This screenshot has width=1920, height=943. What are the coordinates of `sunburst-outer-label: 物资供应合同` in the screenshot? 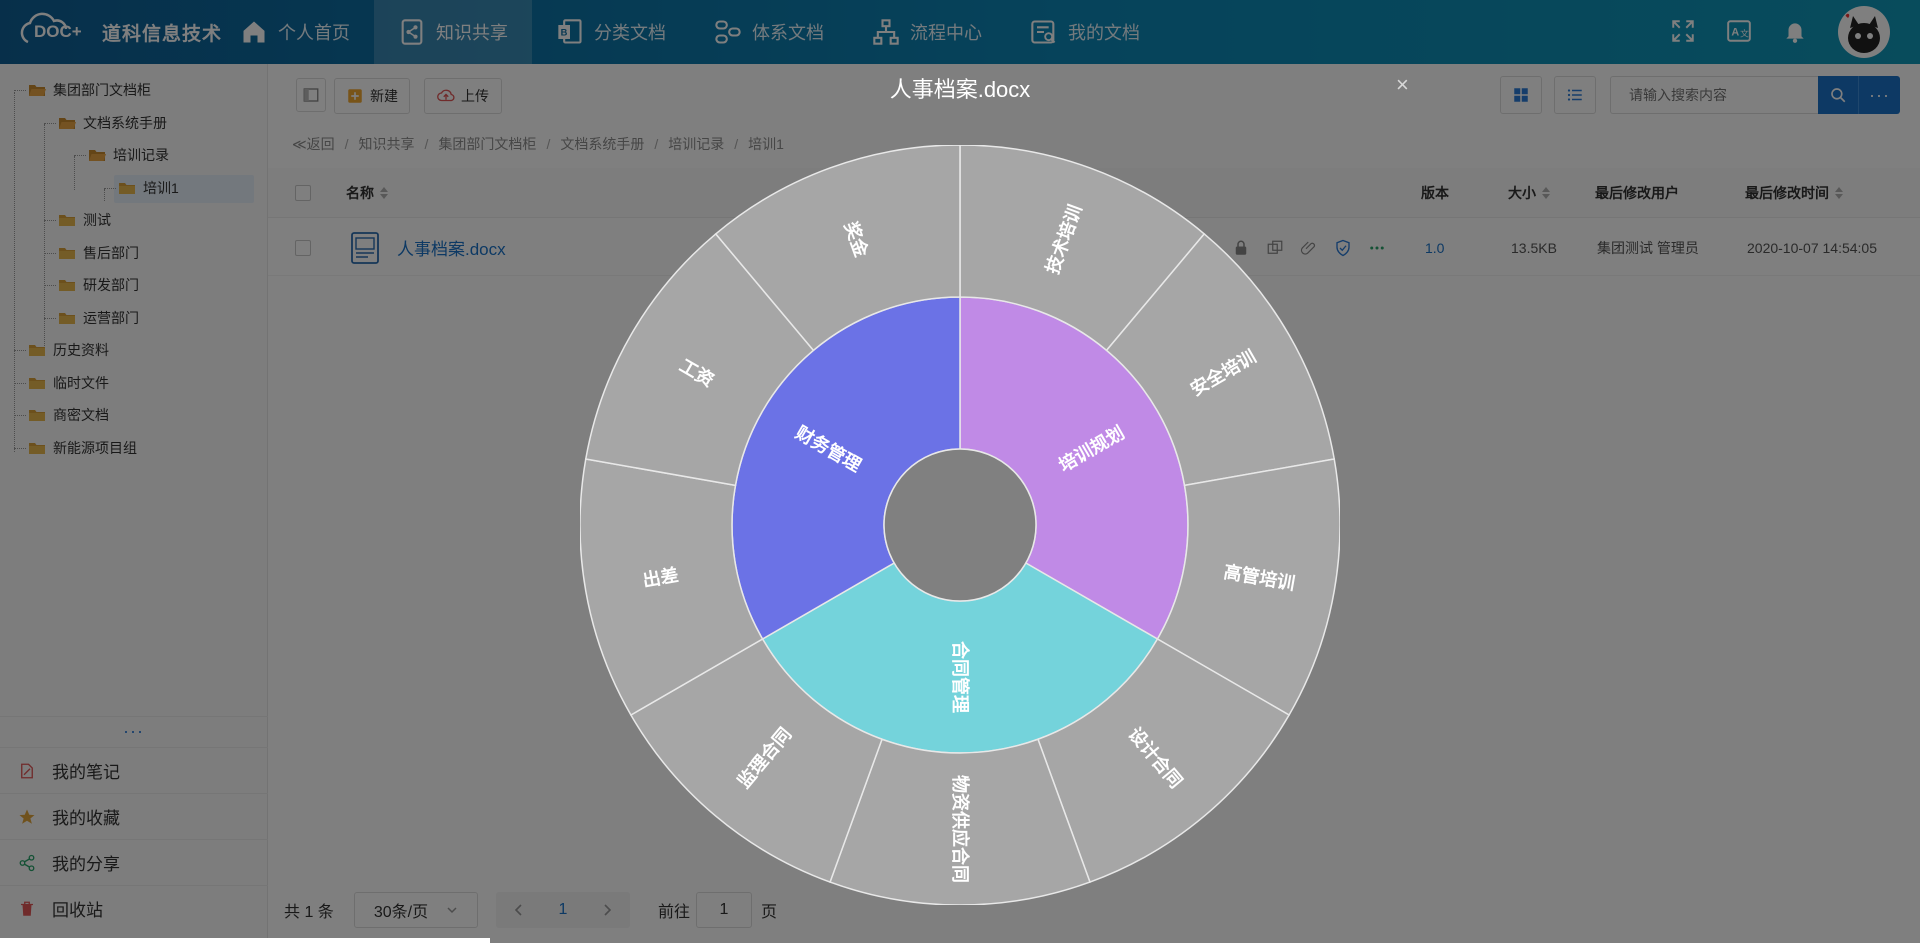 It's located at (960, 829).